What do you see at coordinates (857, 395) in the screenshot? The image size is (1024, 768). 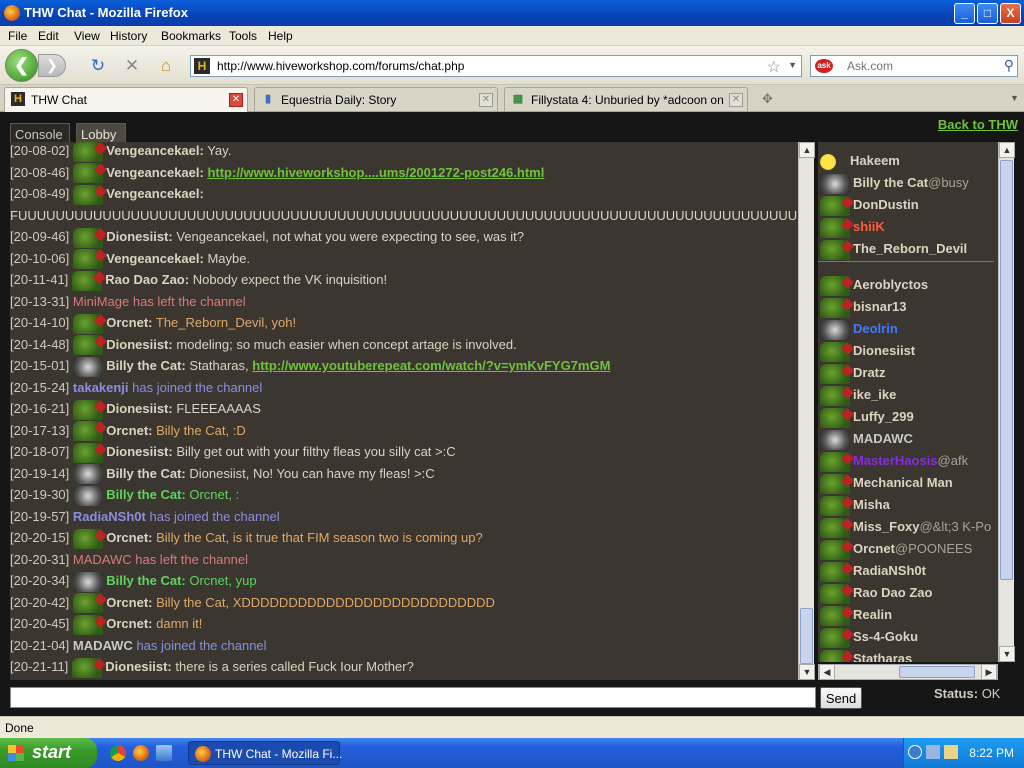 I see `user-list-item: ike_ike` at bounding box center [857, 395].